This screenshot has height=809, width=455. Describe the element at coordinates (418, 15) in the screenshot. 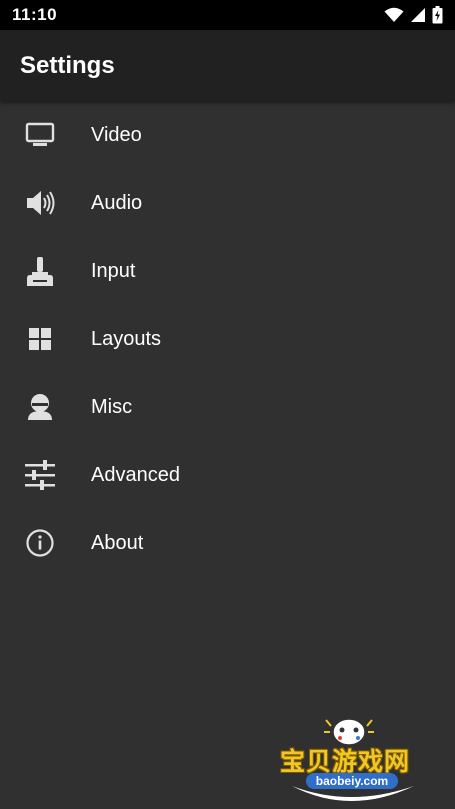

I see `cell-signal-icon` at that location.